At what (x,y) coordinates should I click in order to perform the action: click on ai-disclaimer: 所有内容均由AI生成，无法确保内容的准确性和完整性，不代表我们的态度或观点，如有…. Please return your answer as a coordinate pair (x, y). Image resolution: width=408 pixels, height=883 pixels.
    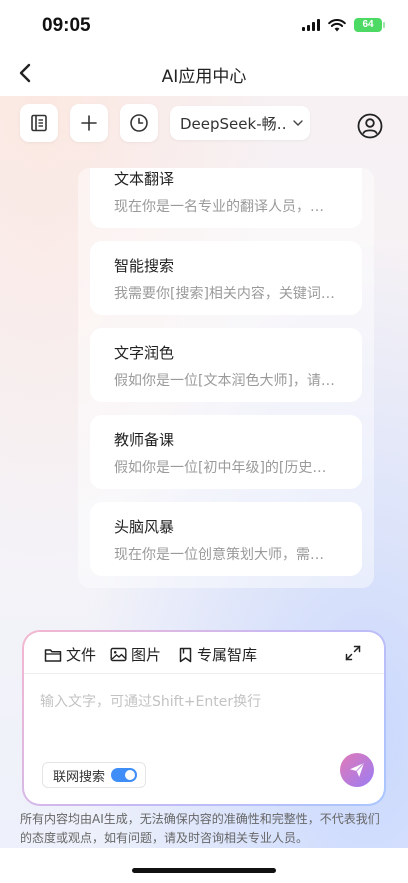
    Looking at the image, I should click on (200, 828).